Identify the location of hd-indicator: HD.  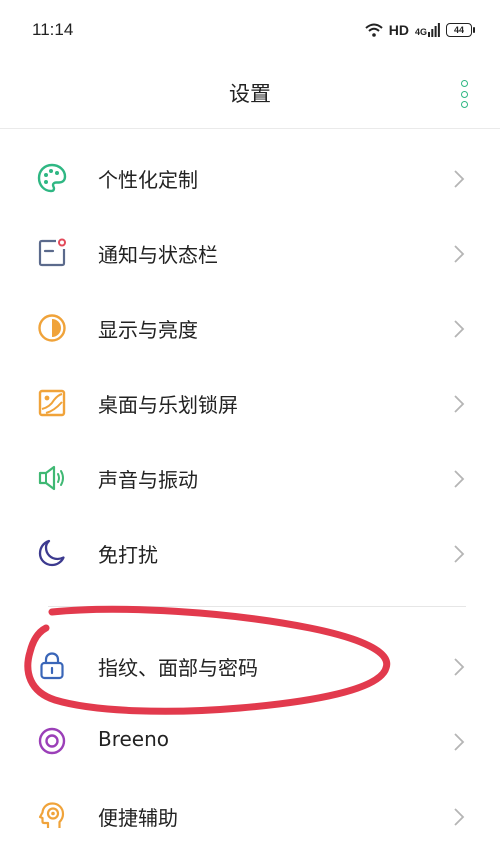
(398, 30).